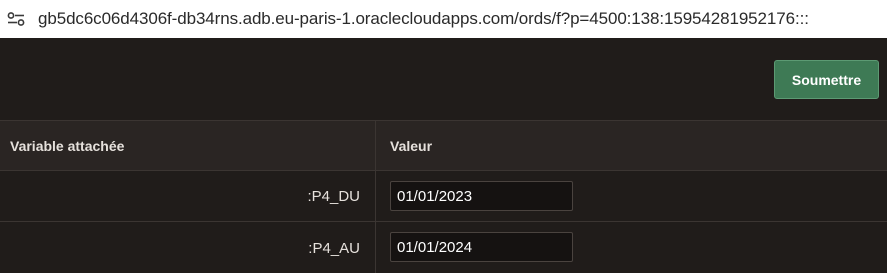  Describe the element at coordinates (16, 19) in the screenshot. I see `tune-icon` at that location.